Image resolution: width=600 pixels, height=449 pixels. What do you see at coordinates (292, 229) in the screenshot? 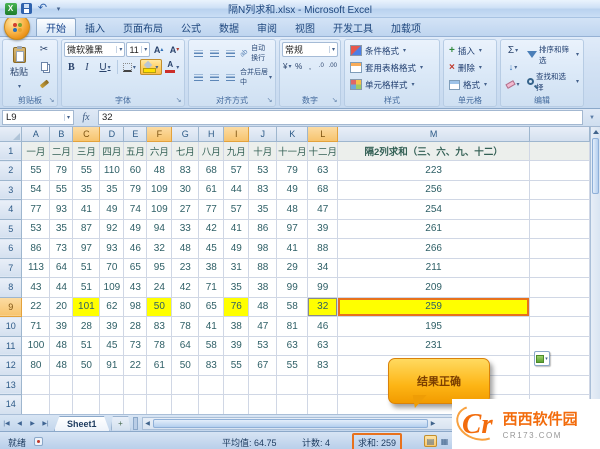
I see `cell-K5: 97` at bounding box center [292, 229].